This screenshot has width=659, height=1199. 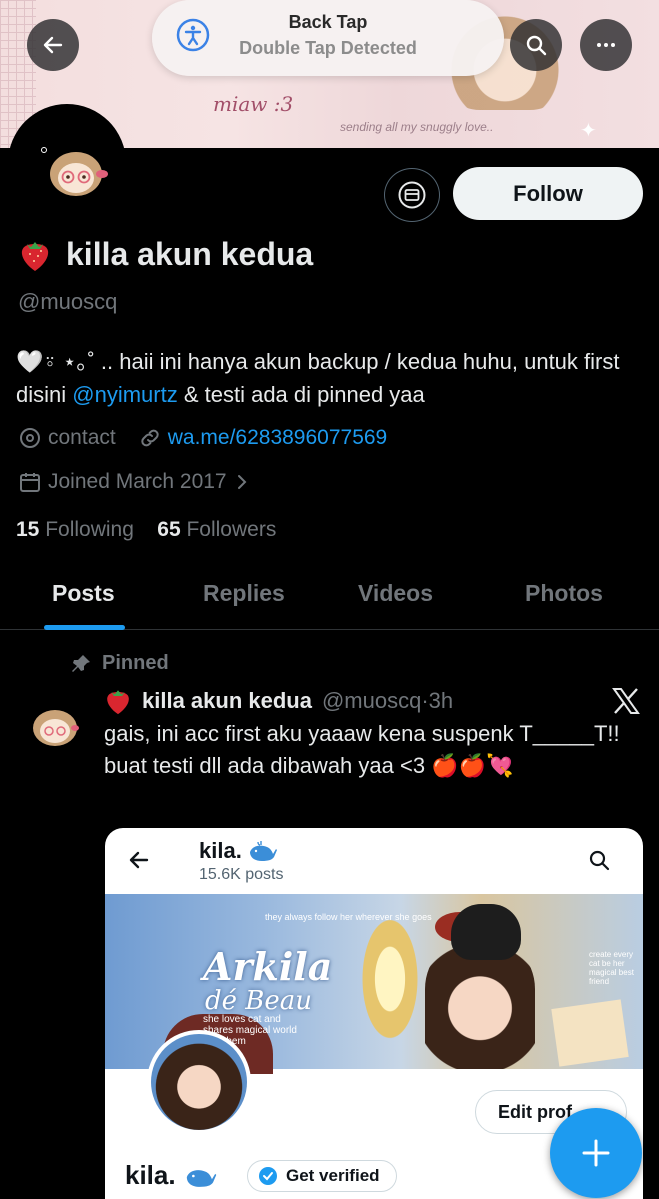 What do you see at coordinates (83, 593) in the screenshot?
I see `tab-posts: Posts` at bounding box center [83, 593].